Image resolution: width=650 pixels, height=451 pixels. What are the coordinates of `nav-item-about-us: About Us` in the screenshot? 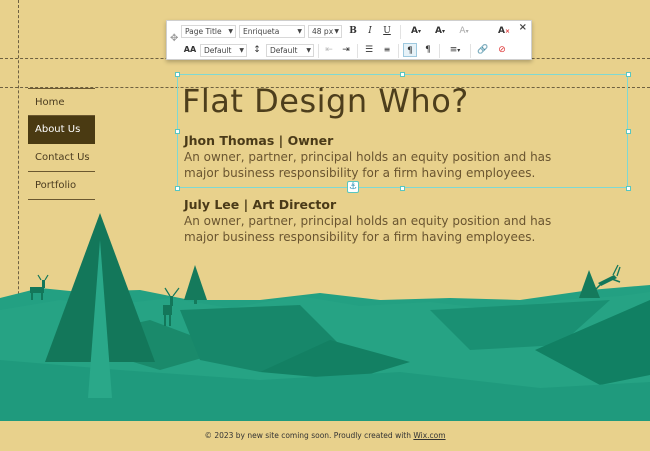 It's located at (61, 130).